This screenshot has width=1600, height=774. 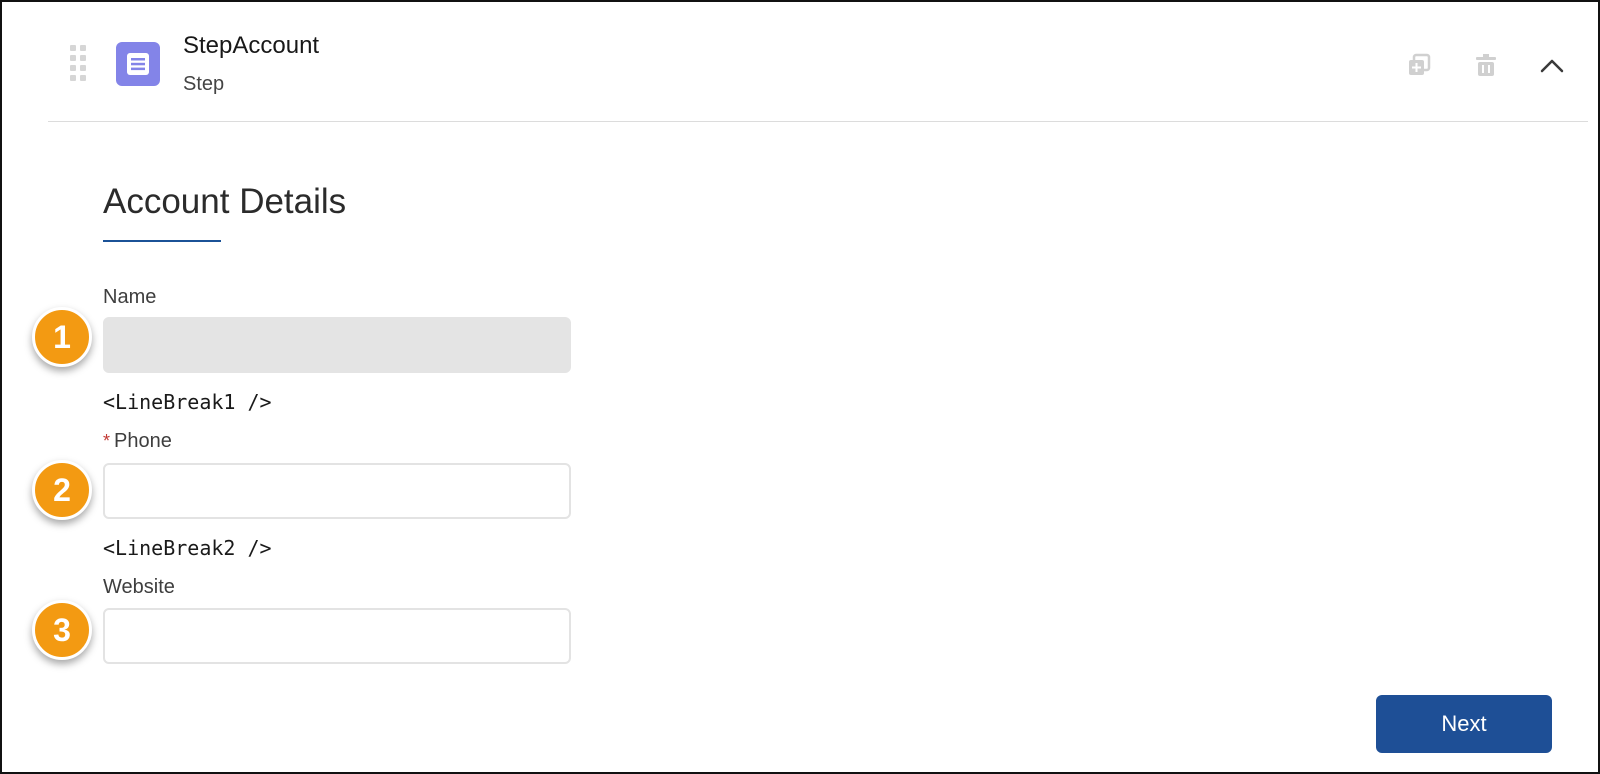 I want to click on chevron-up-icon, so click(x=1552, y=65).